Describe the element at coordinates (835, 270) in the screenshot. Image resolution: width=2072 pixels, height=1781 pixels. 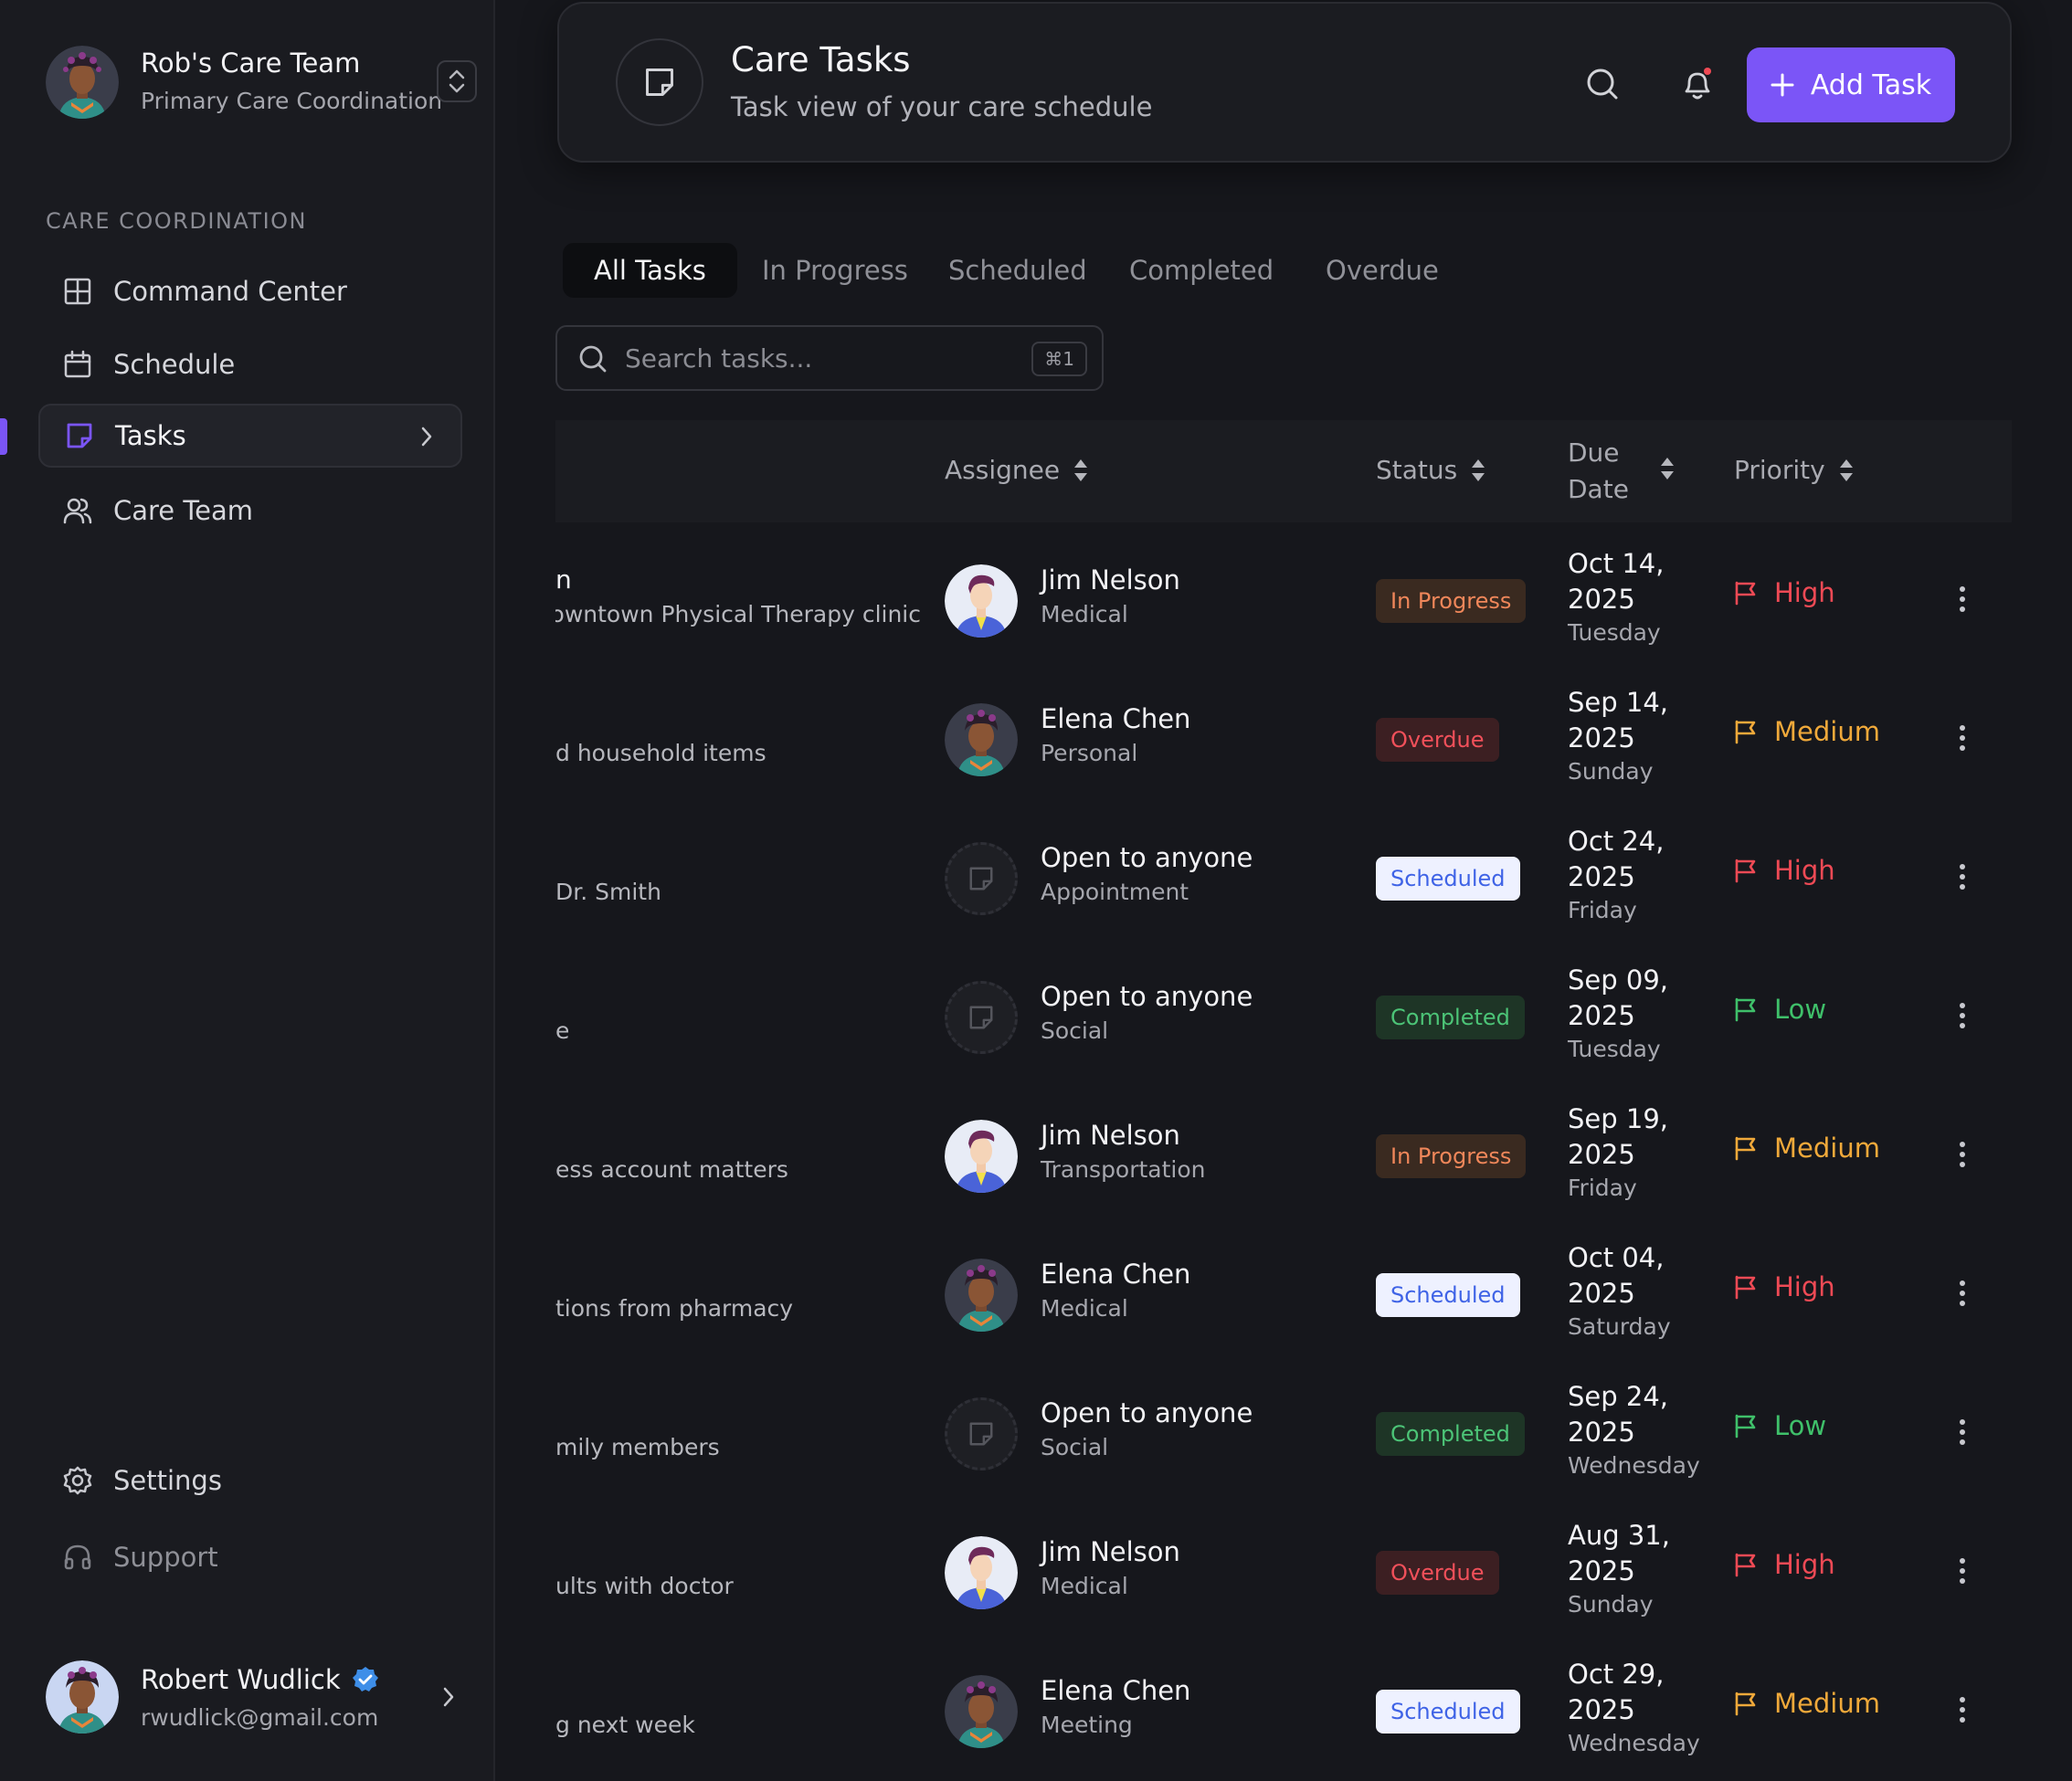
I see `tab-in-progress: In Progress` at that location.